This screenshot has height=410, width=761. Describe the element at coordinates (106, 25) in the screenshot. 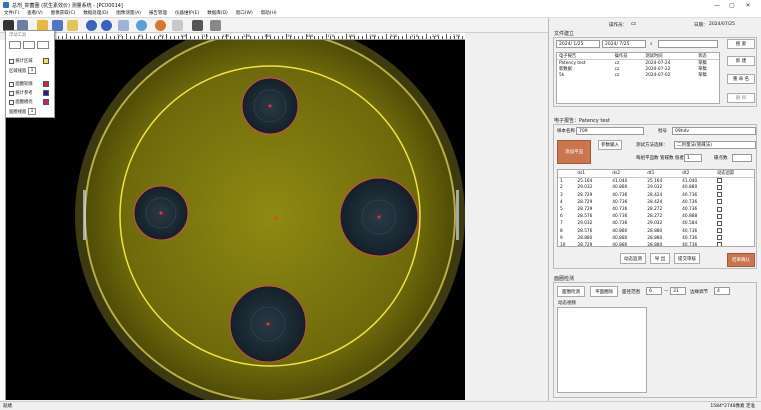

I see `zoom-out-icon` at that location.